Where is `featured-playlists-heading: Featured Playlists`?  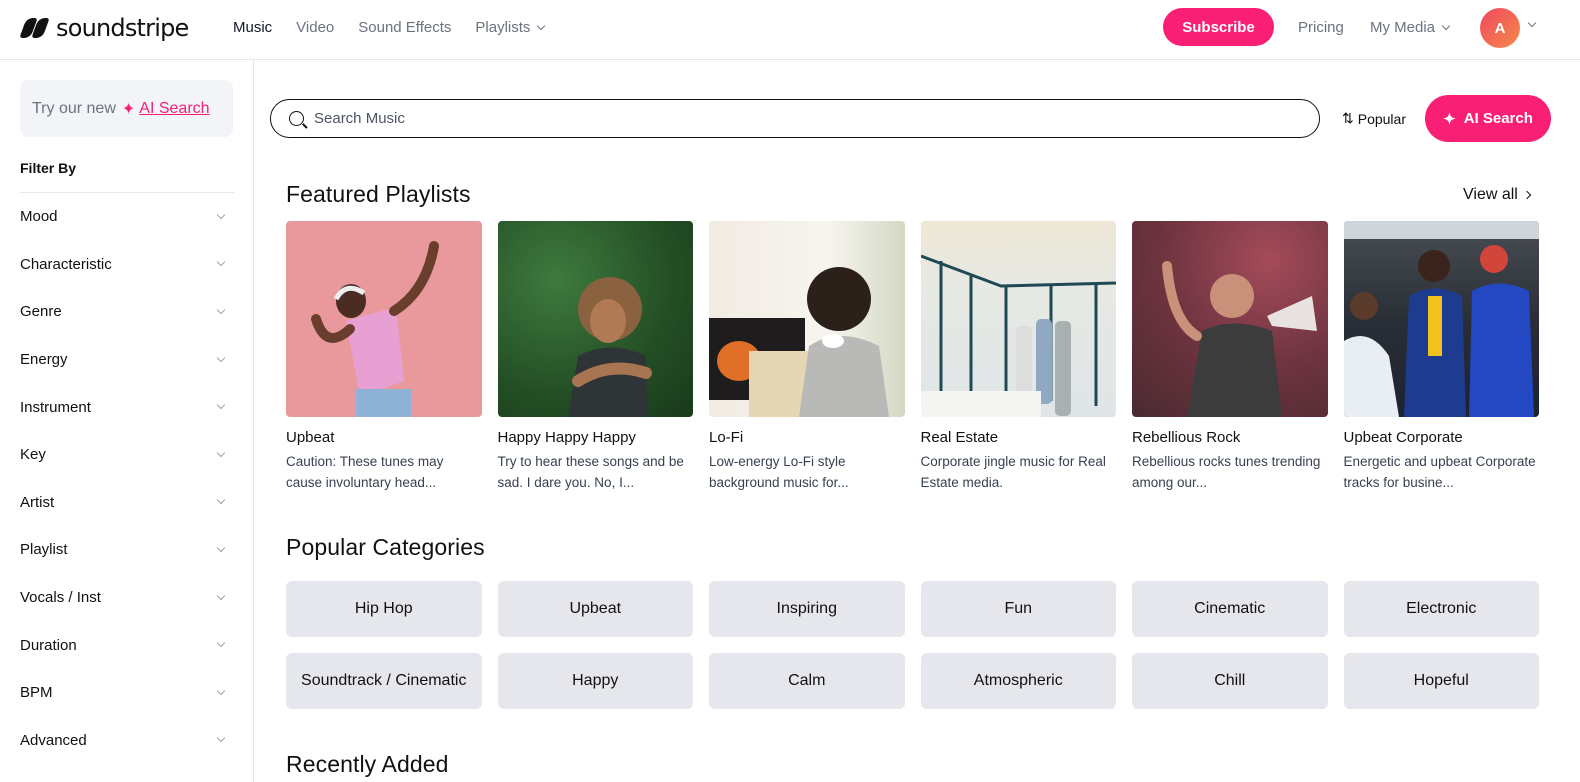 featured-playlists-heading: Featured Playlists is located at coordinates (378, 194).